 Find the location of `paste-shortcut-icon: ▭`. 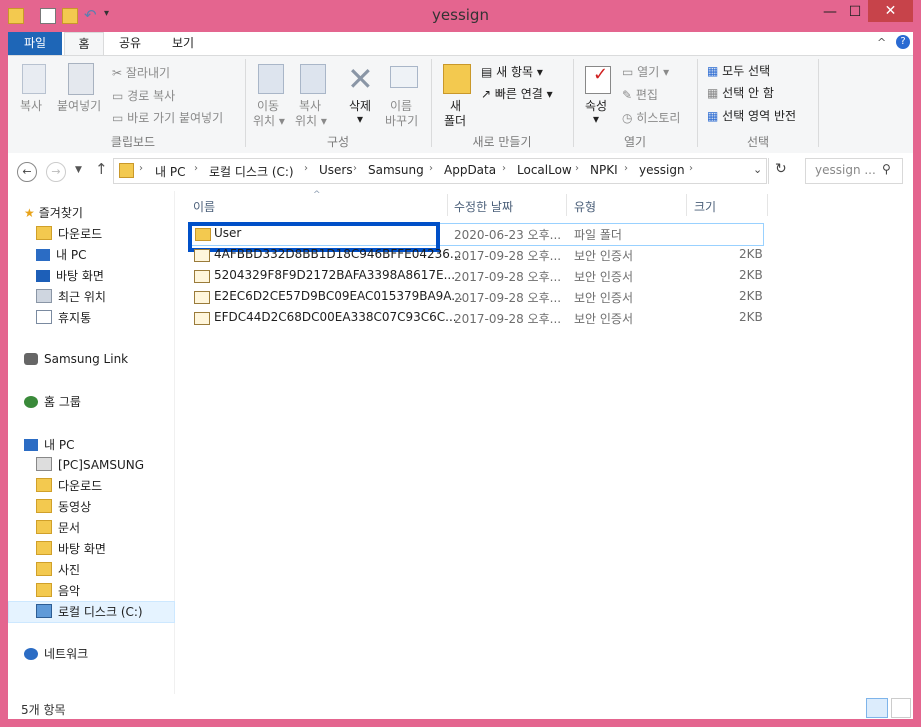

paste-shortcut-icon: ▭ is located at coordinates (120, 118).